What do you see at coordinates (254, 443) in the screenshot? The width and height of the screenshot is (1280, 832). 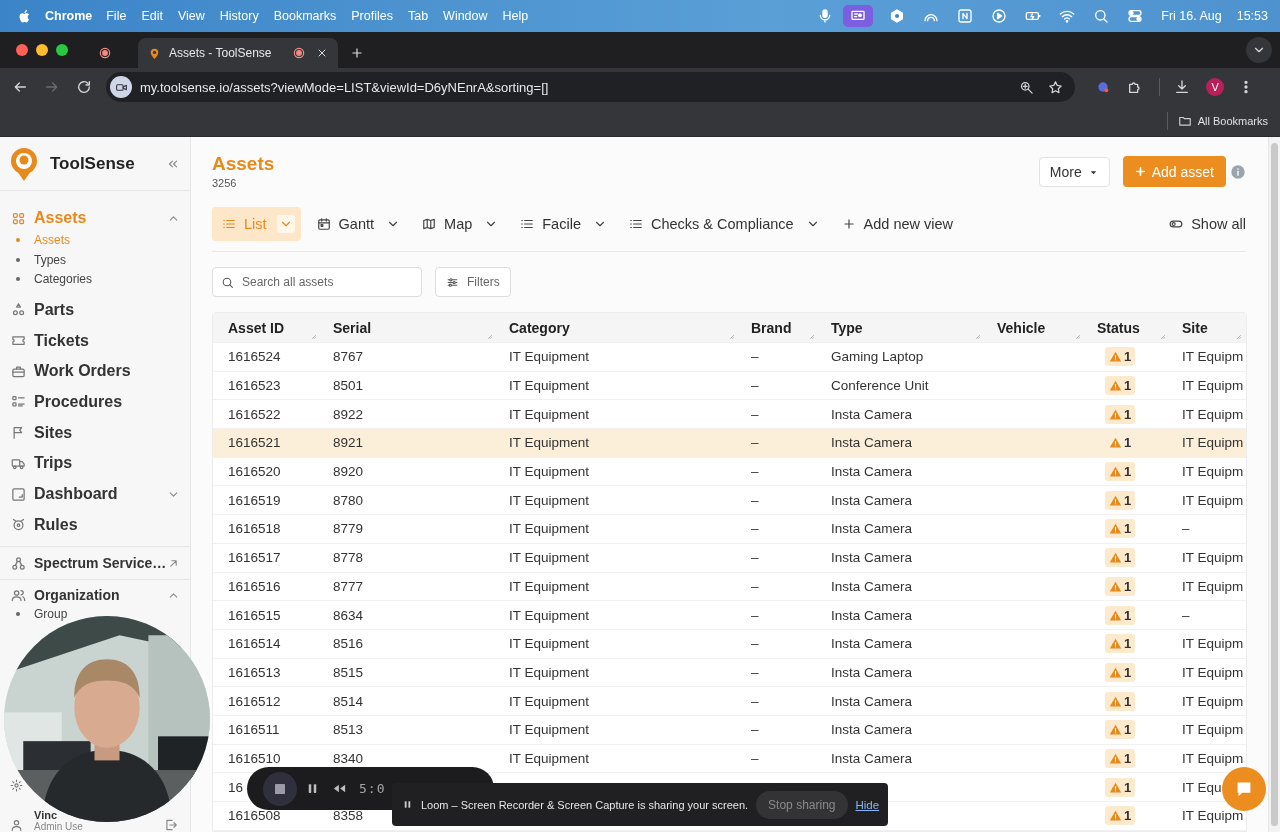 I see `table-cell: 1616521` at bounding box center [254, 443].